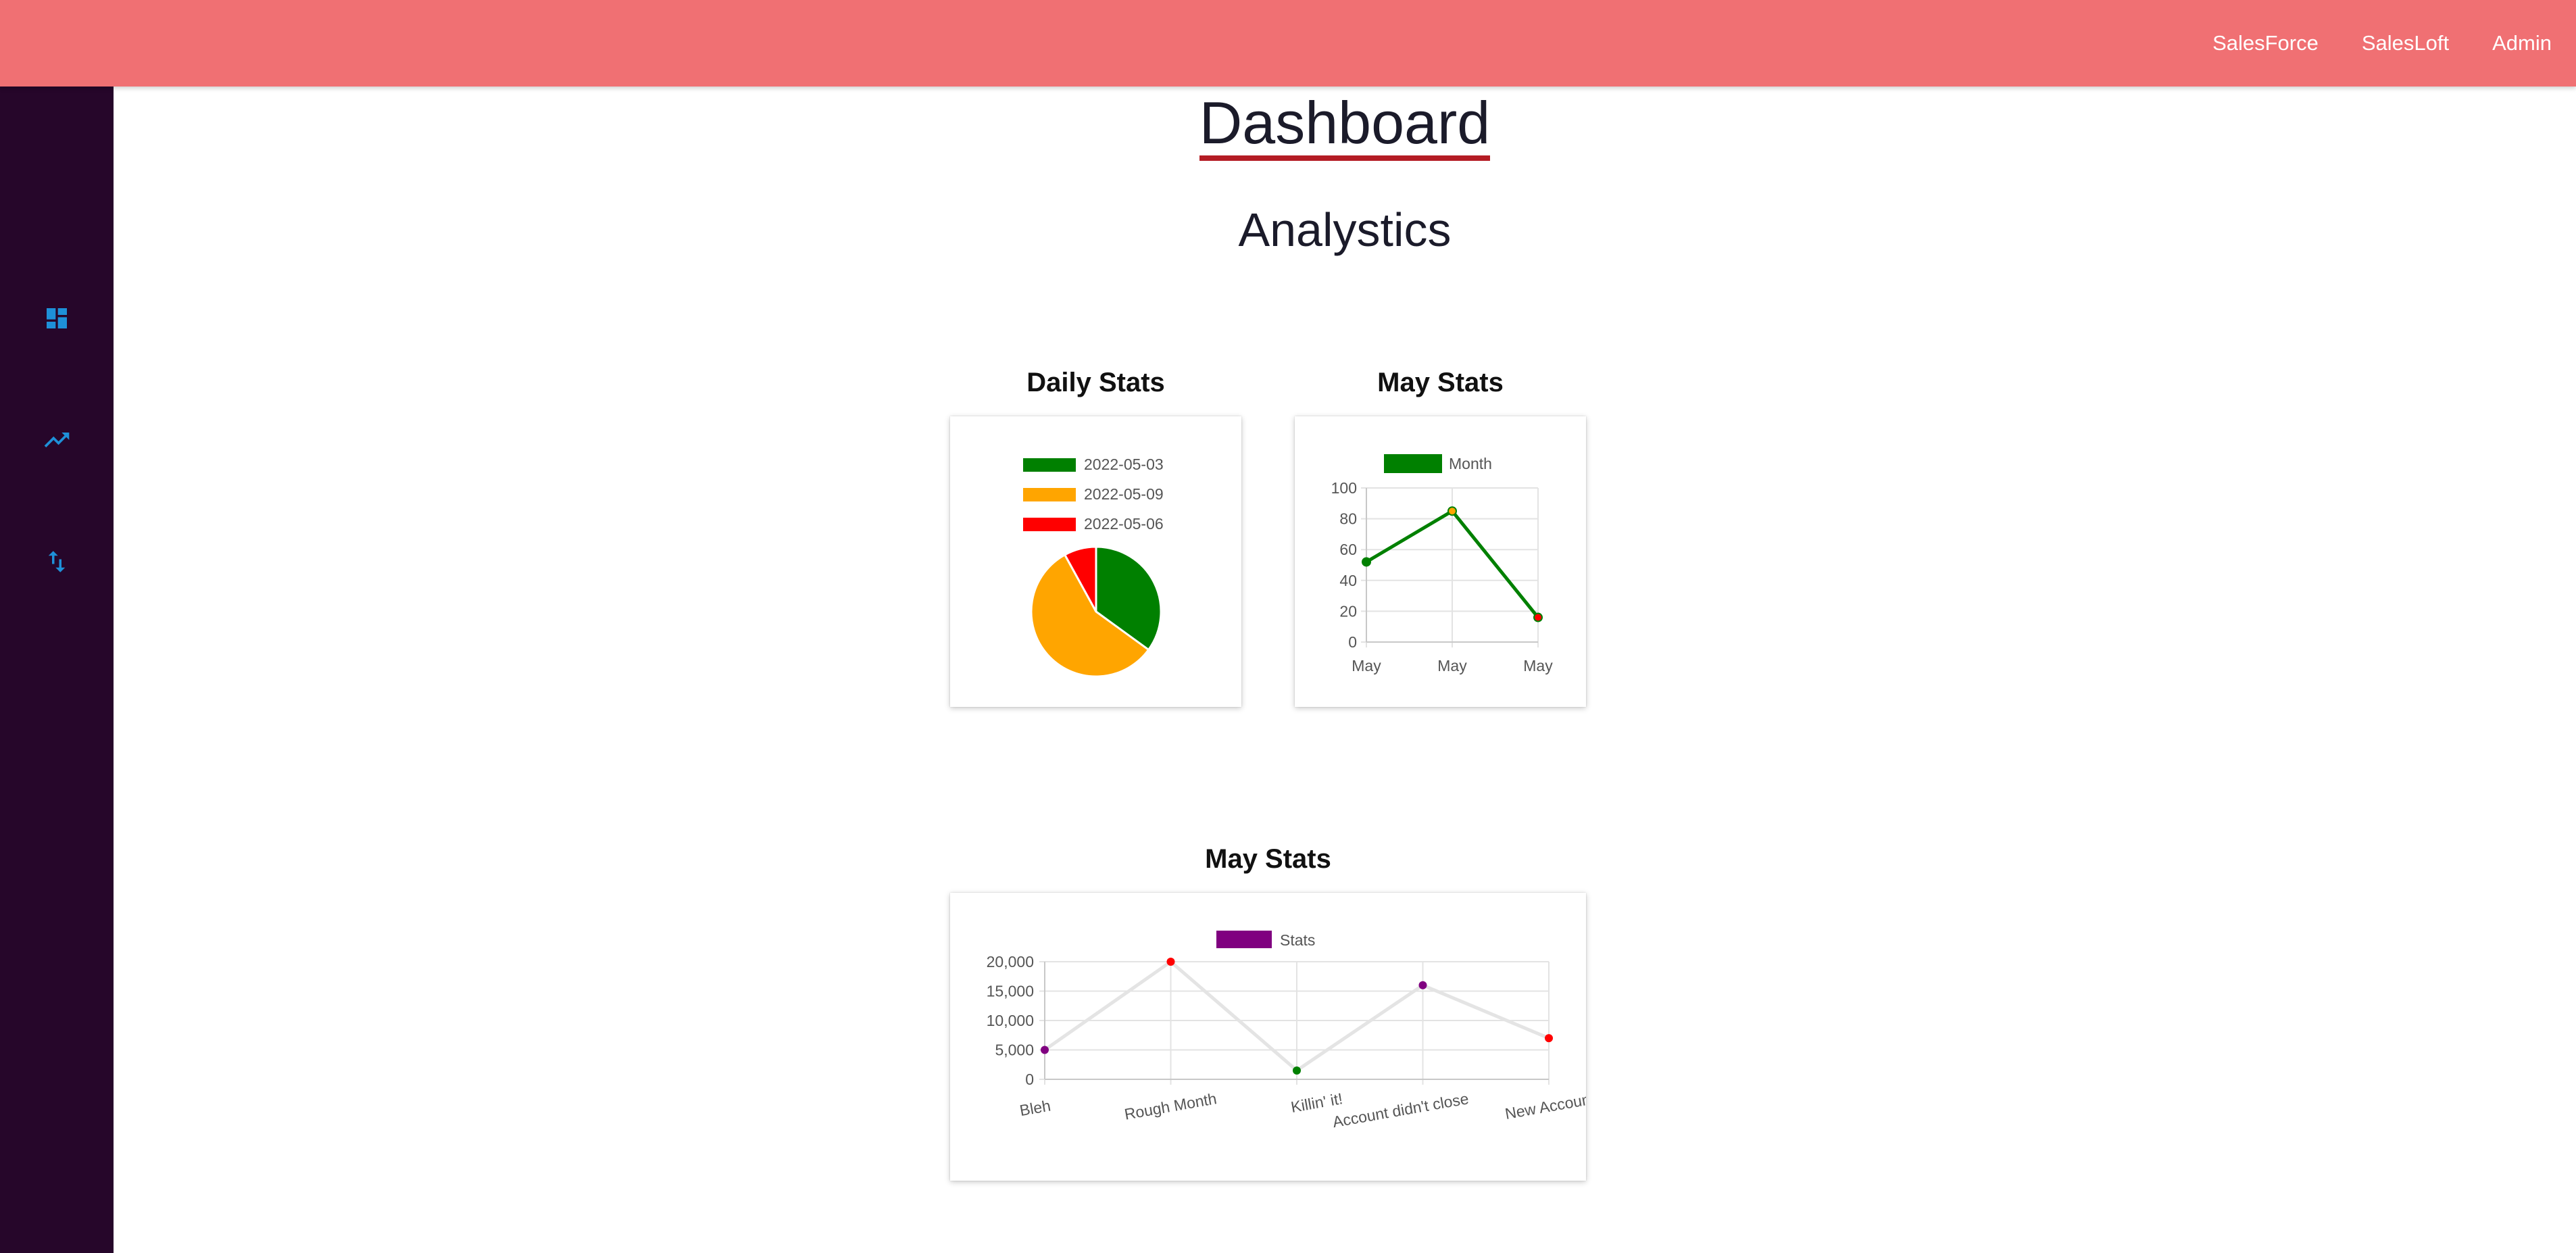  What do you see at coordinates (1095, 382) in the screenshot?
I see `daily-stats-title: Daily Stats` at bounding box center [1095, 382].